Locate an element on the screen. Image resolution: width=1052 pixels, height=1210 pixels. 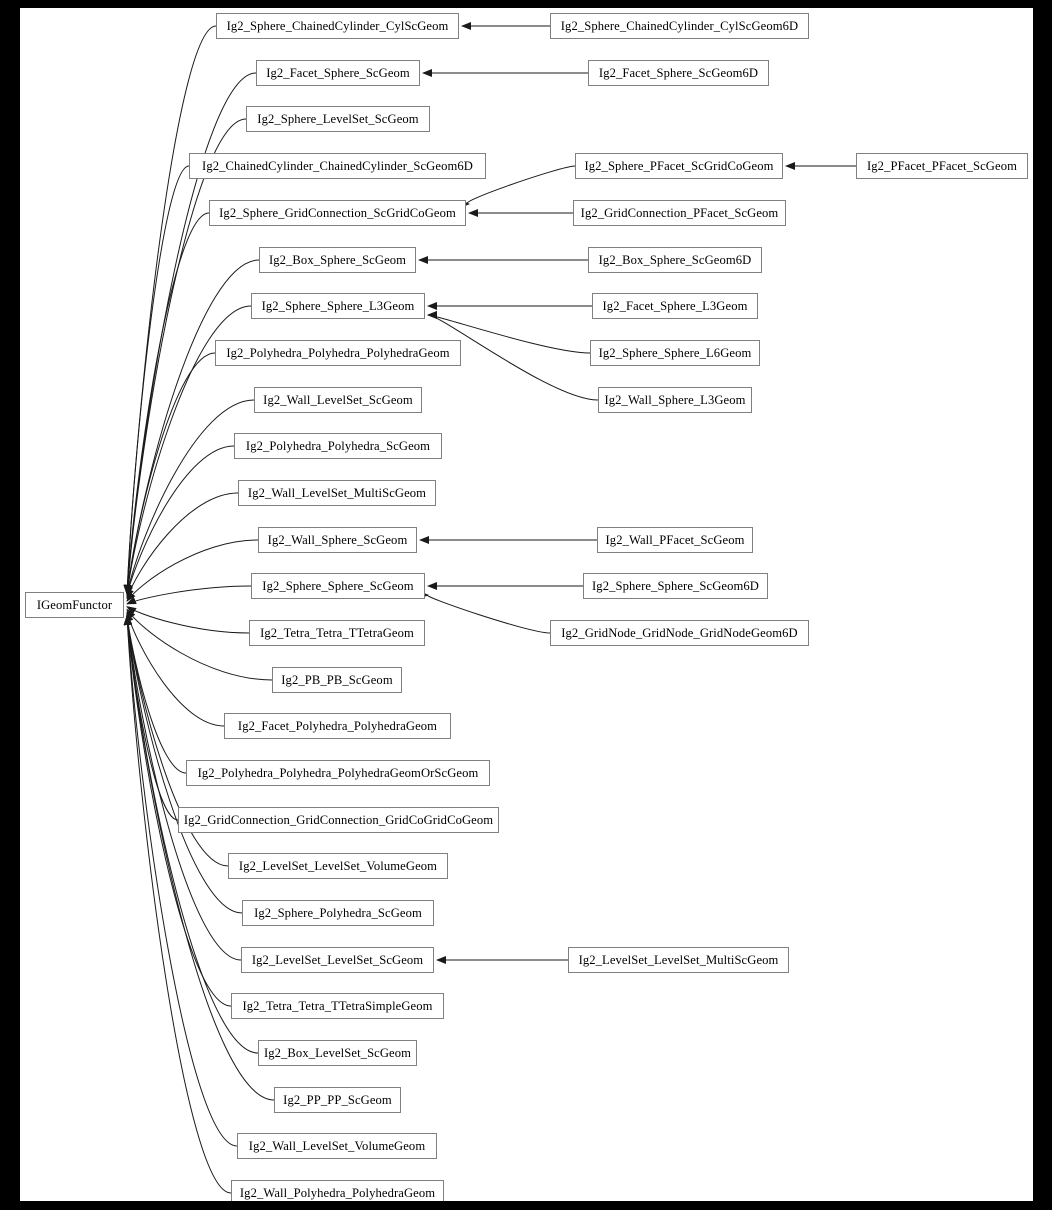
class-node-label: Ig2_PB_PB_ScGeom is located at coordinates (337, 679).